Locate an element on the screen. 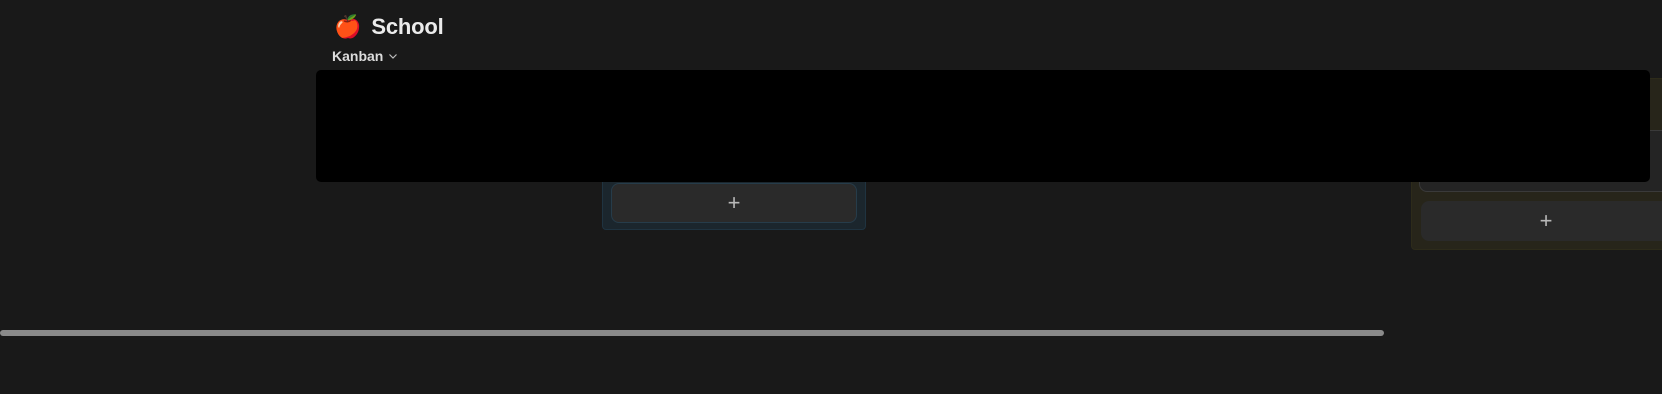 This screenshot has height=394, width=1662. horizontal-scrollbar is located at coordinates (831, 333).